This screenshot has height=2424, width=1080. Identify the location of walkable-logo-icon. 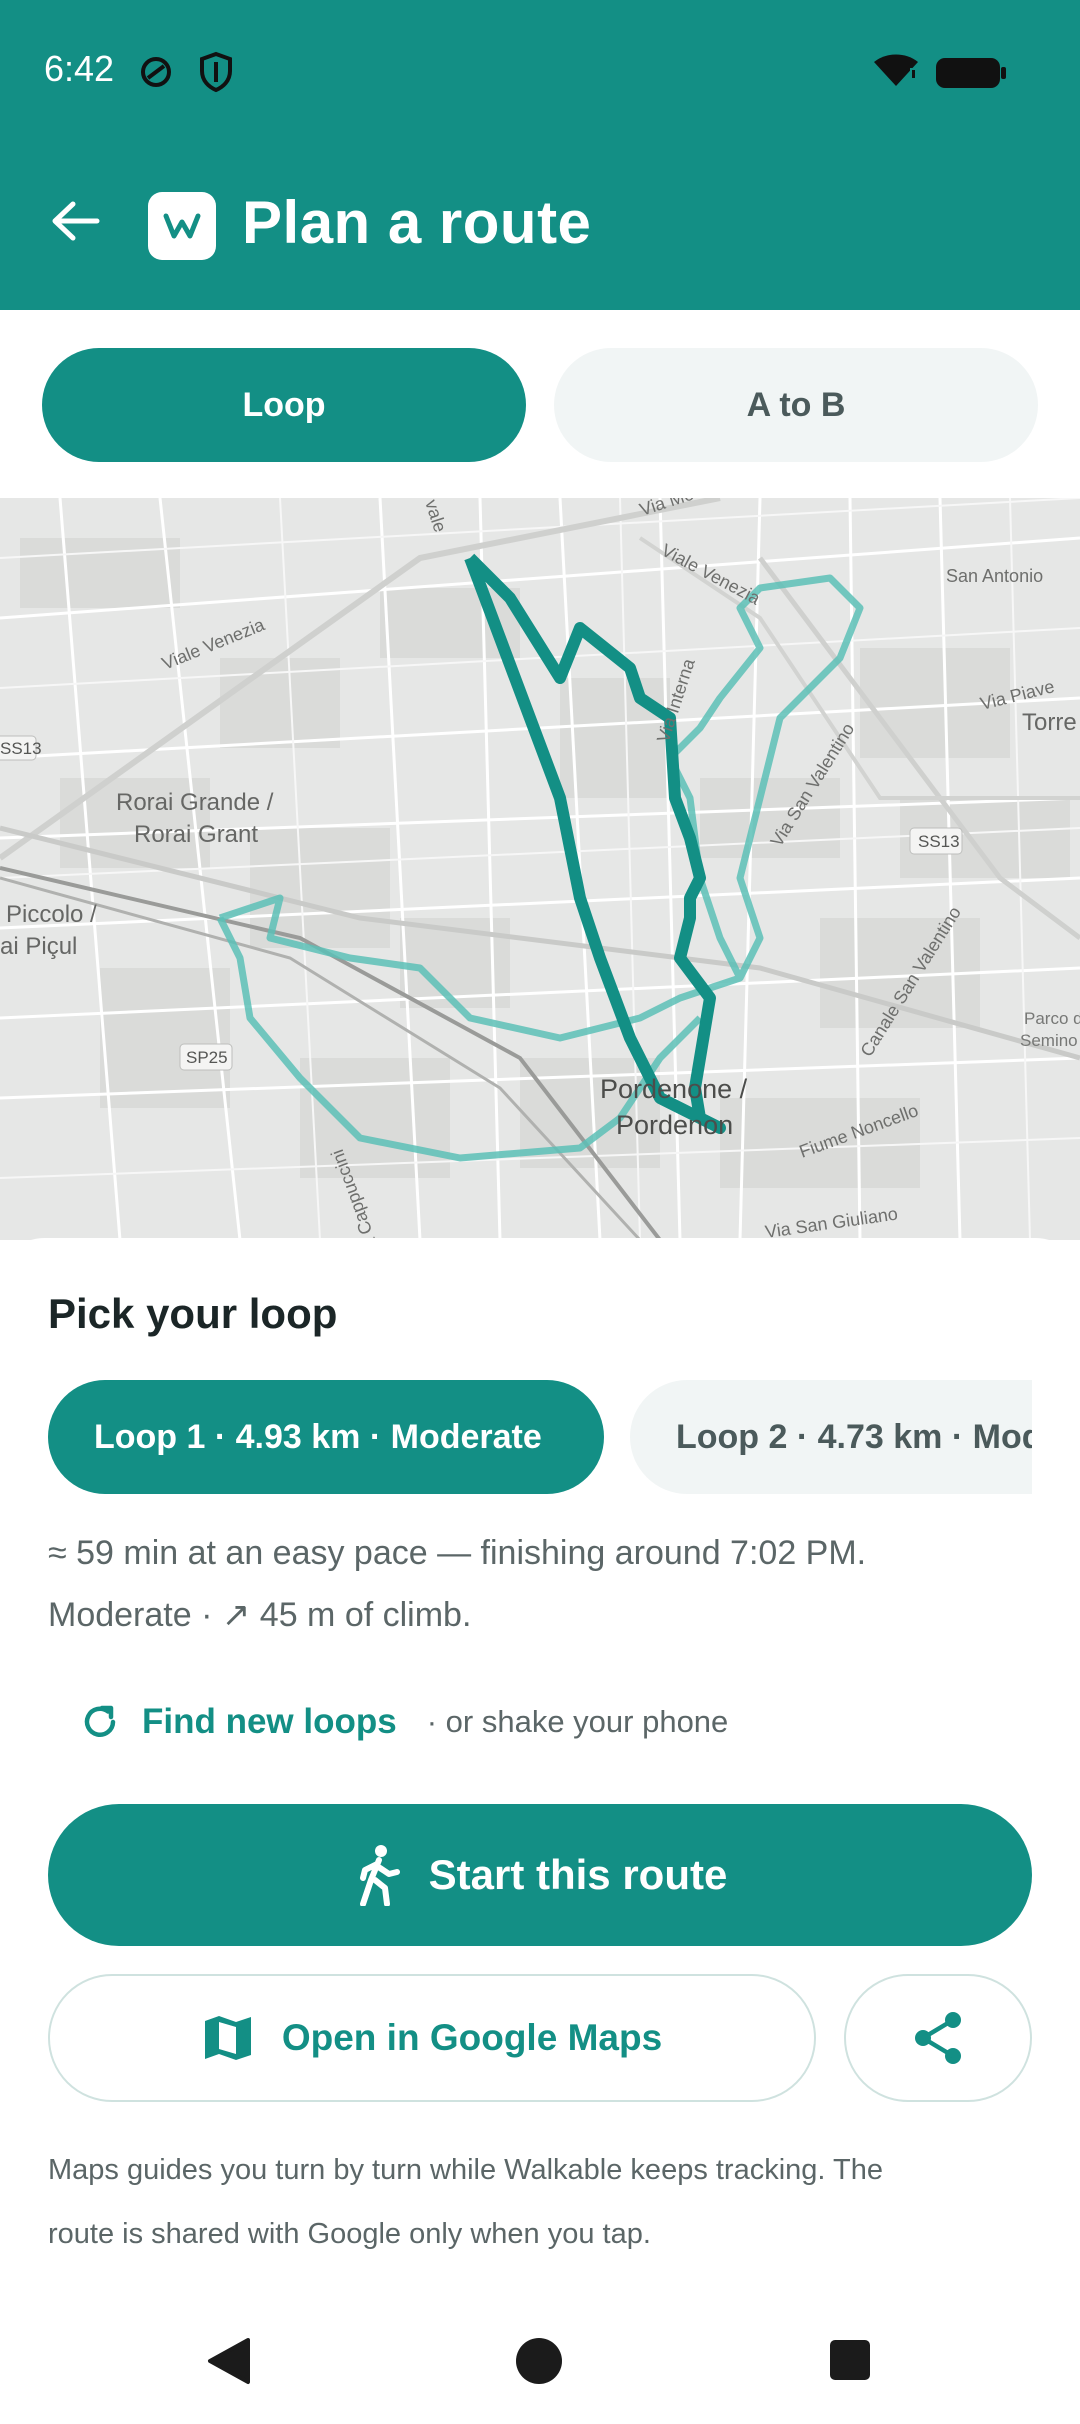
(182, 226).